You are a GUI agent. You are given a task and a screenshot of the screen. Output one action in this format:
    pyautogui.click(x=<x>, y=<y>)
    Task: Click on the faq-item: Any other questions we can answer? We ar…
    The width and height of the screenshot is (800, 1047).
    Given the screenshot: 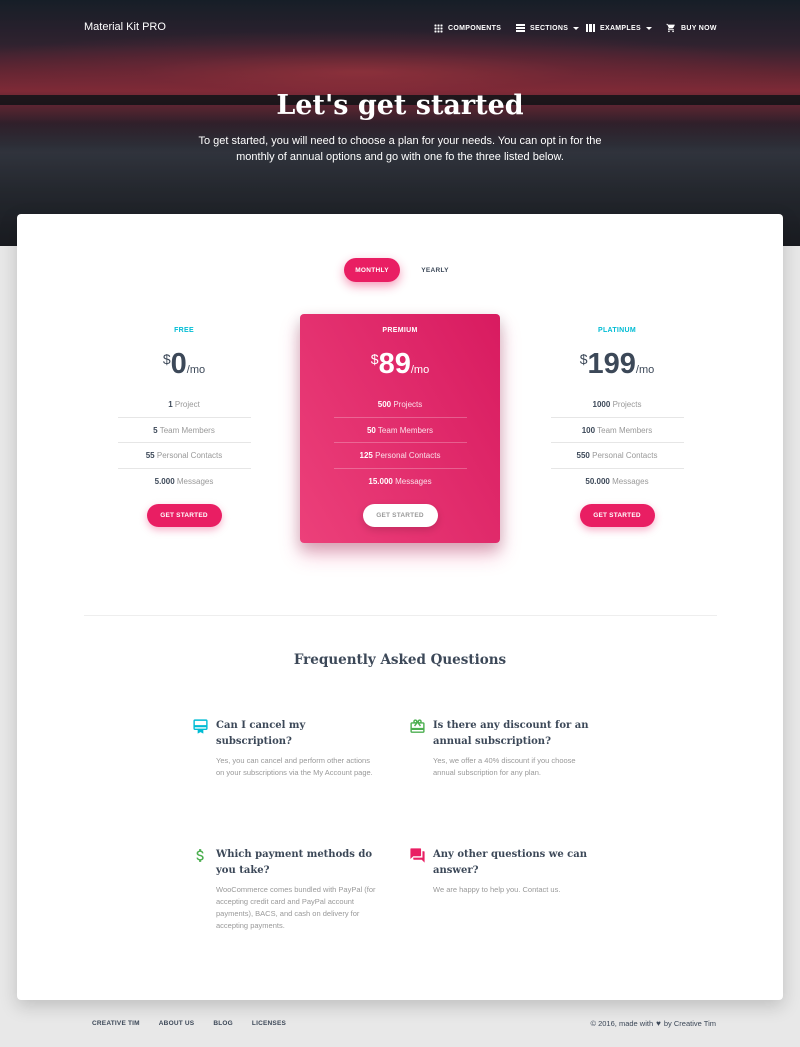 What is the action you would take?
    pyautogui.click(x=501, y=871)
    